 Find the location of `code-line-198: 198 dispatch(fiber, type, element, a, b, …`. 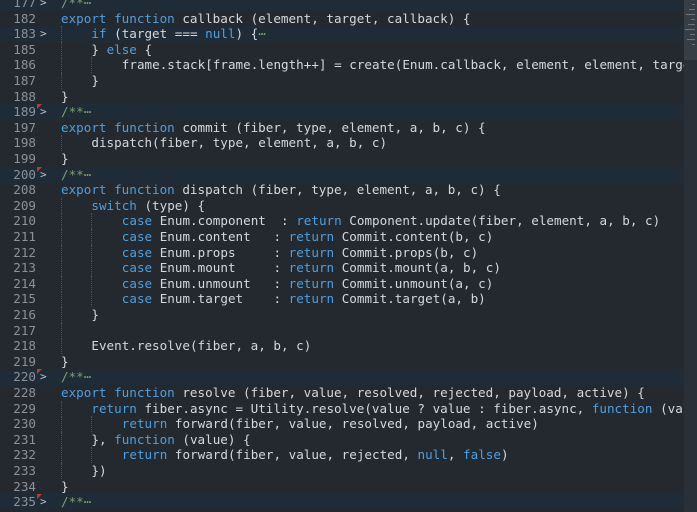

code-line-198: 198 dispatch(fiber, type, element, a, b, … is located at coordinates (342, 143).